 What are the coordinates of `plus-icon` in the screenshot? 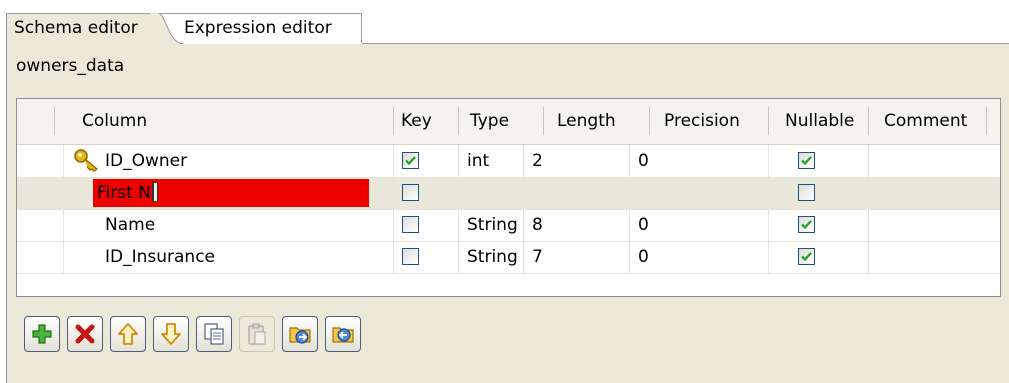 It's located at (42, 334).